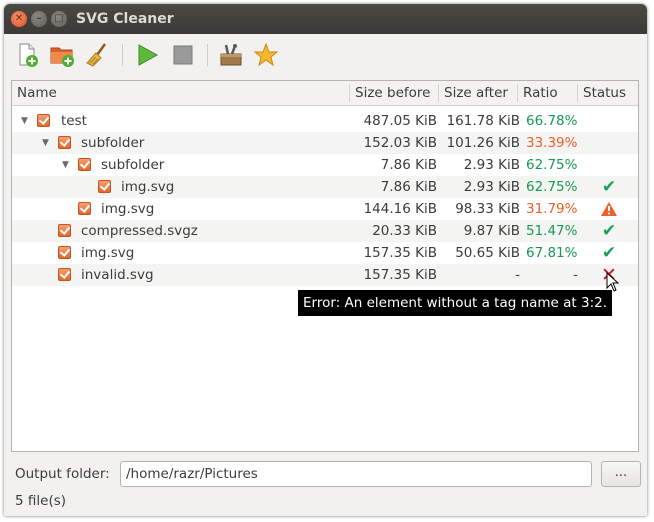 Image resolution: width=654 pixels, height=522 pixels. What do you see at coordinates (325, 209) in the screenshot?
I see `tree-row: img.svg 144.16 KiB 98.33 KiB 31.79%` at bounding box center [325, 209].